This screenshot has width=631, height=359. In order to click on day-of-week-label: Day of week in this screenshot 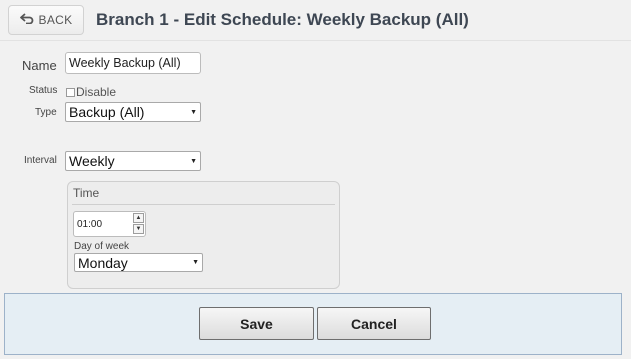, I will do `click(102, 246)`.